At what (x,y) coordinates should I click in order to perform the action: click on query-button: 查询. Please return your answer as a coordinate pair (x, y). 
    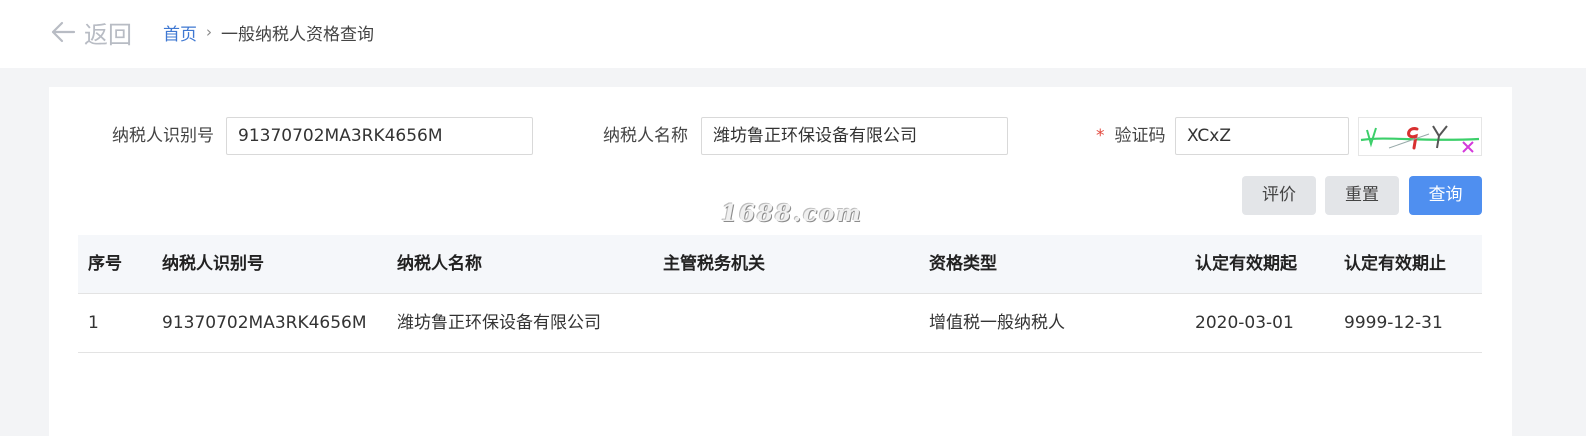
    Looking at the image, I should click on (1445, 195).